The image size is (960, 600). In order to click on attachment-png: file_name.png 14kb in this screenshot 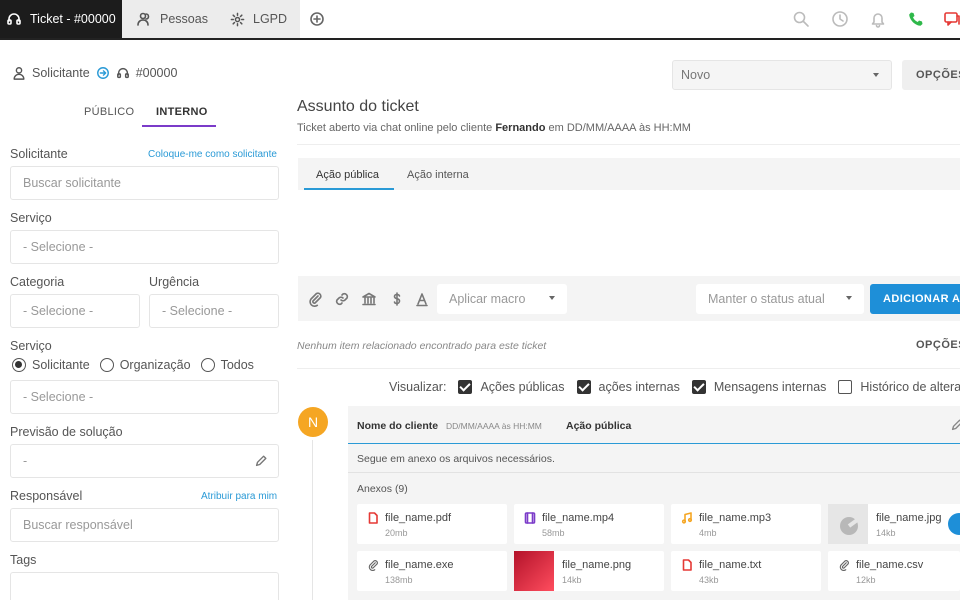, I will do `click(589, 571)`.